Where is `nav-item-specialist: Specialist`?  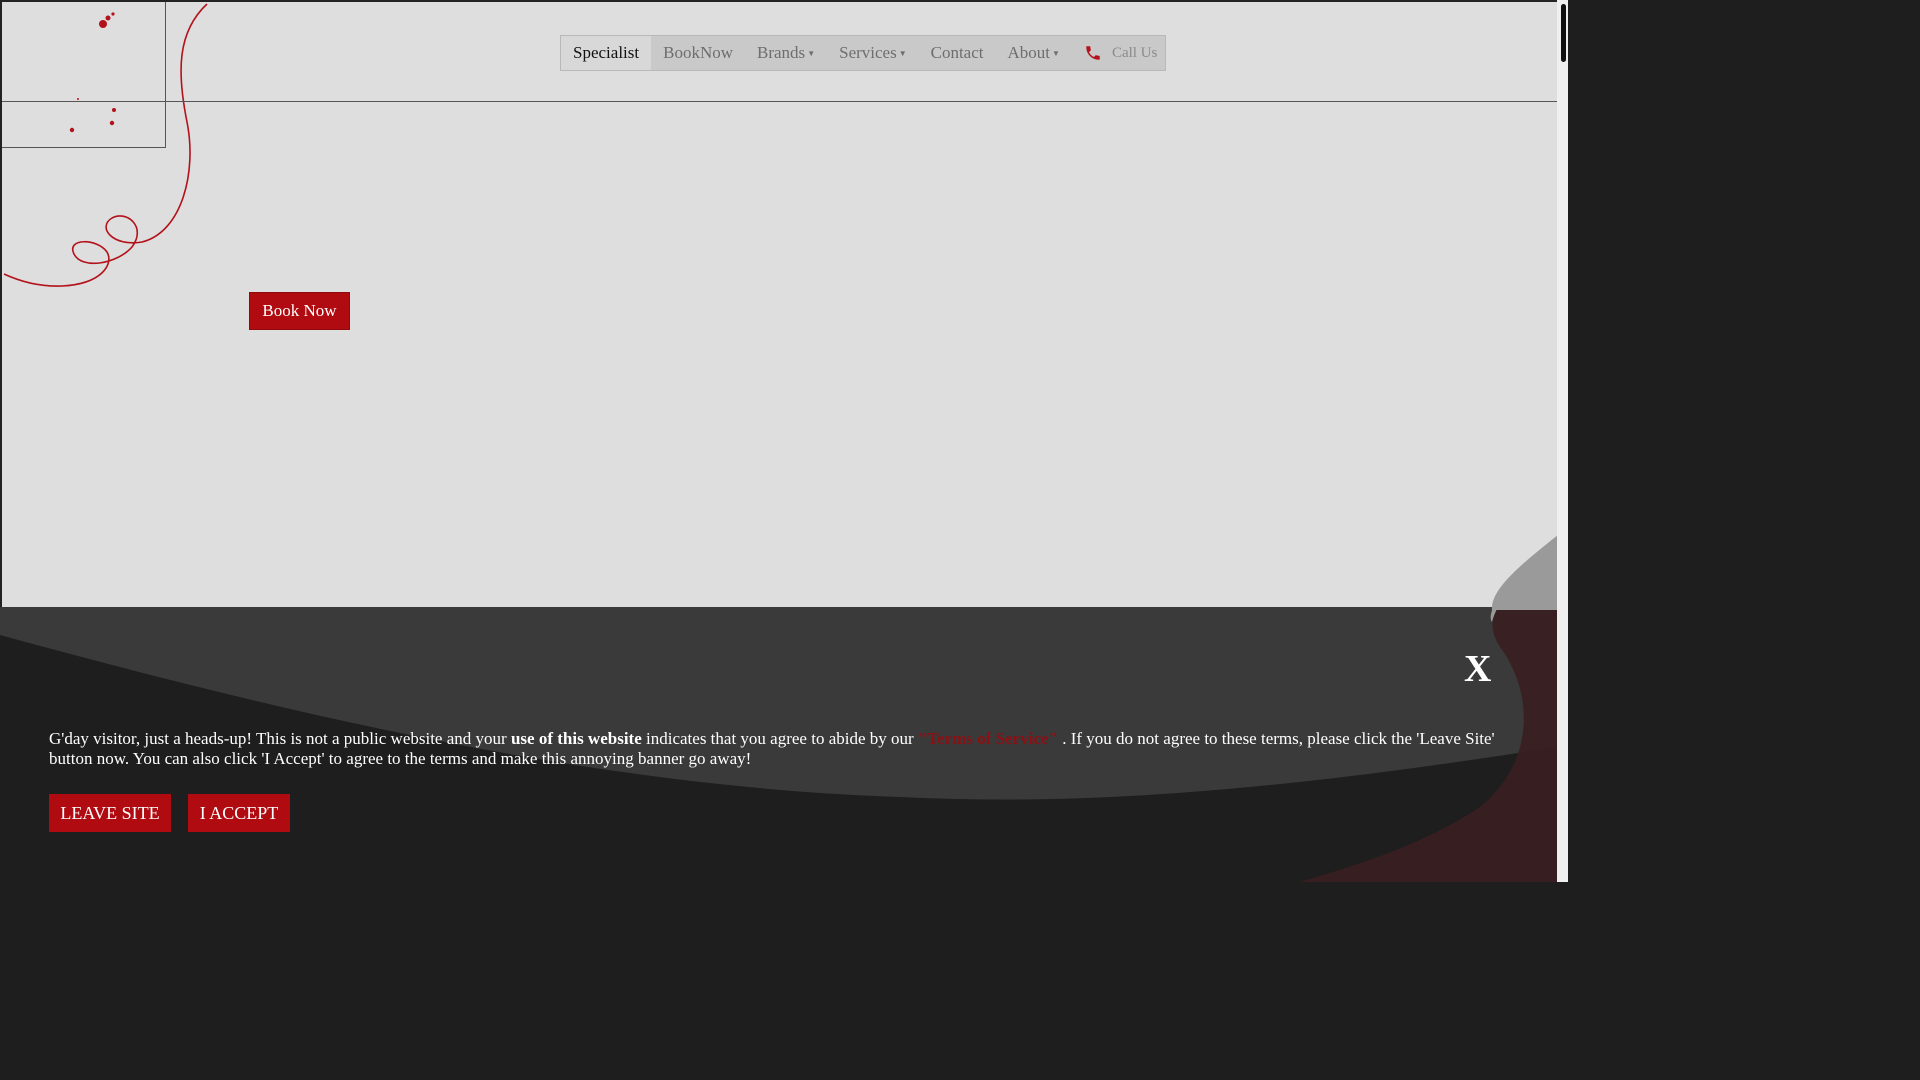
nav-item-specialist: Specialist is located at coordinates (606, 53).